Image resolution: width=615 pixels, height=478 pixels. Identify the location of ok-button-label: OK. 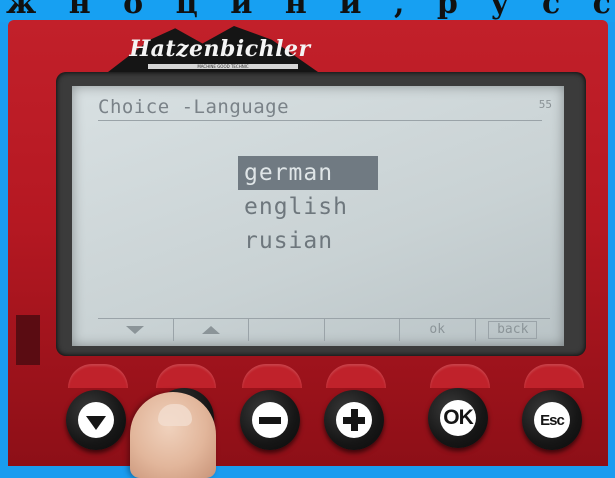
(458, 417).